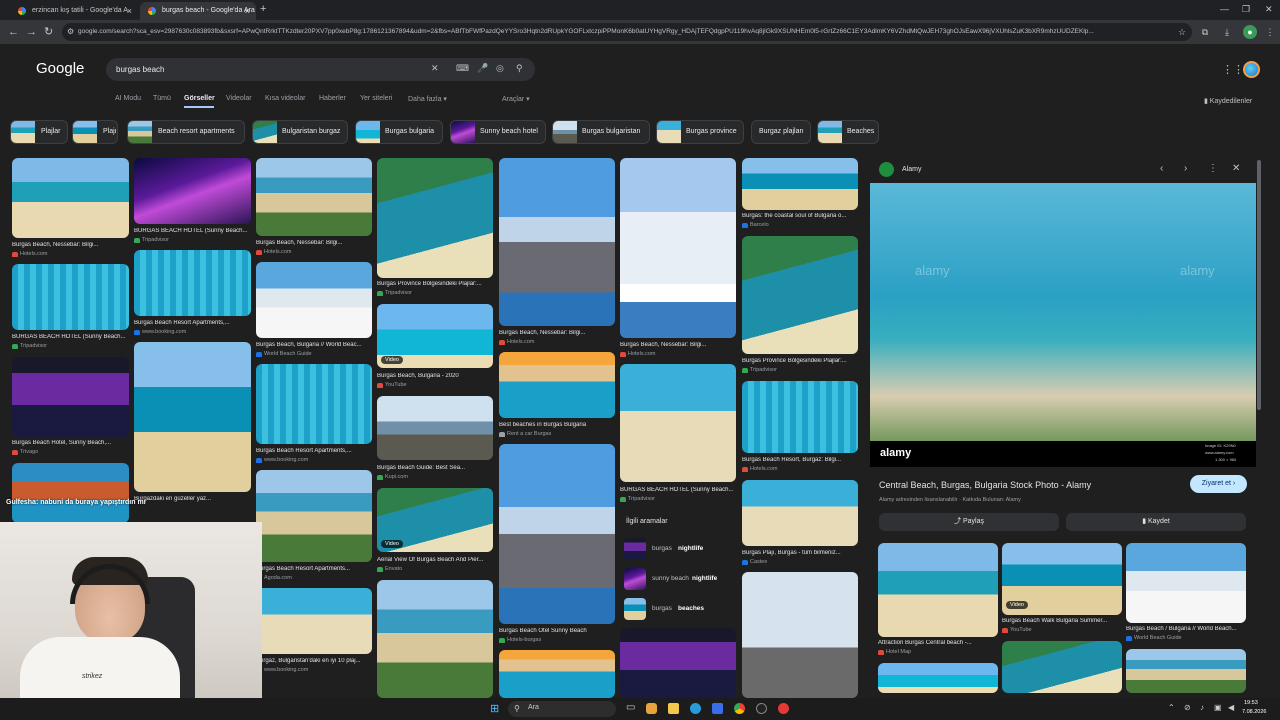  What do you see at coordinates (1017, 630) in the screenshot?
I see `related-source: YouTube` at bounding box center [1017, 630].